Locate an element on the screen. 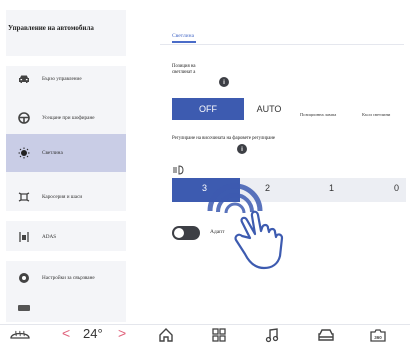 This screenshot has width=410, height=345. sidebar-item-label: ADAS is located at coordinates (49, 237).